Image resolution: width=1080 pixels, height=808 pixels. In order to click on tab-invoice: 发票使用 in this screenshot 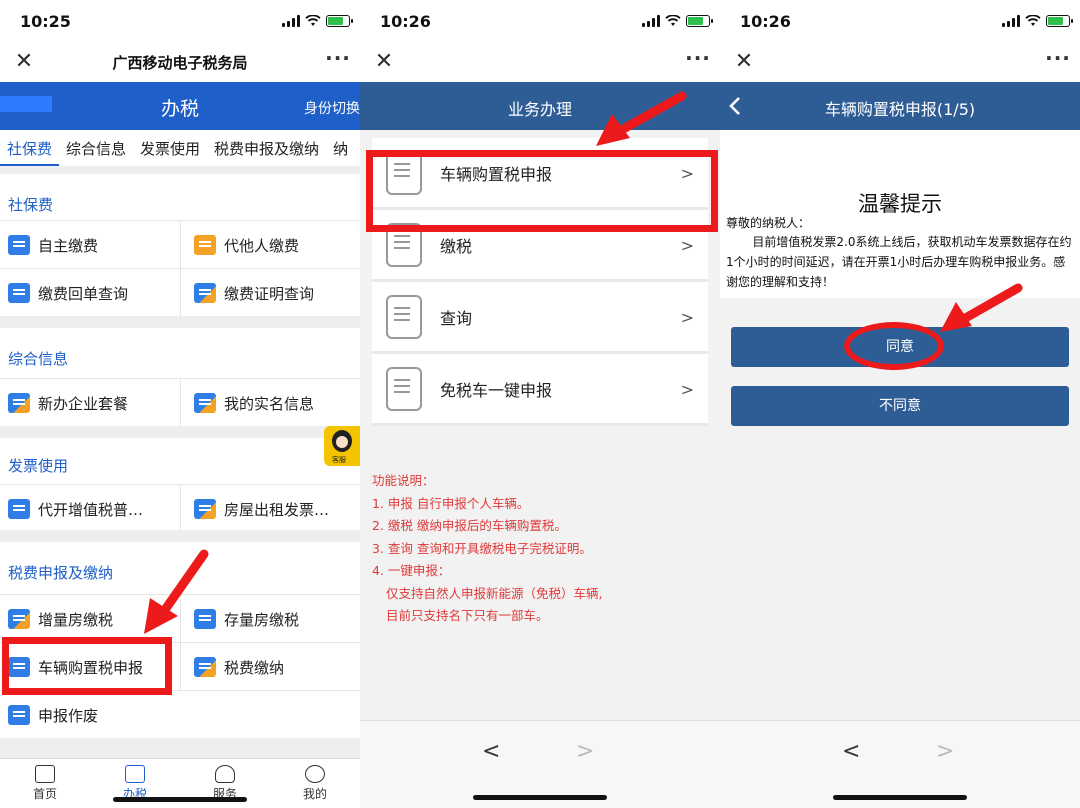, I will do `click(170, 148)`.